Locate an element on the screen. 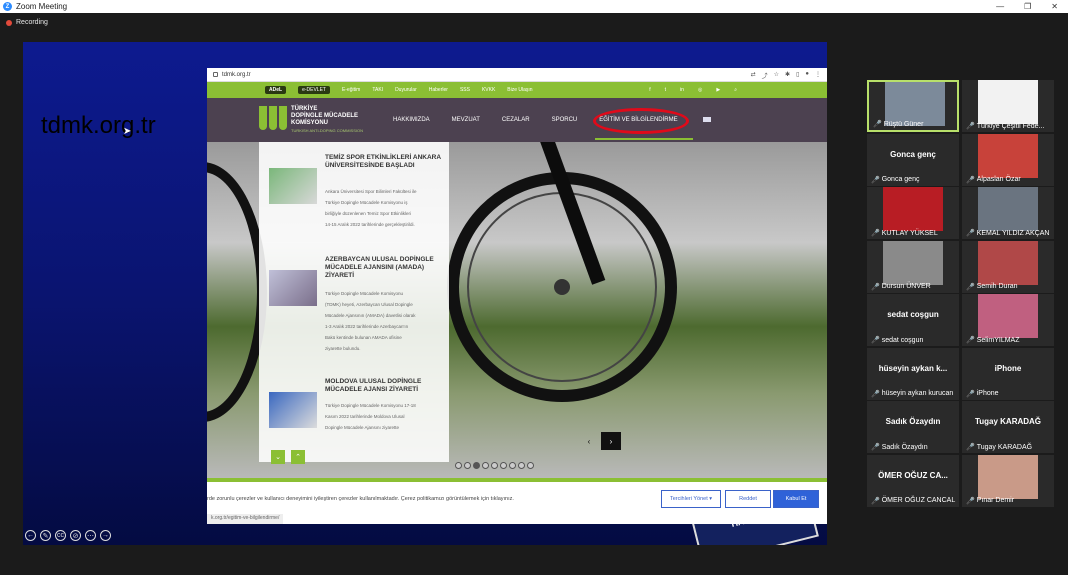 This screenshot has width=1068, height=575. participant-tile: 🎤 KUTLAY YÜKSEL is located at coordinates (913, 213).